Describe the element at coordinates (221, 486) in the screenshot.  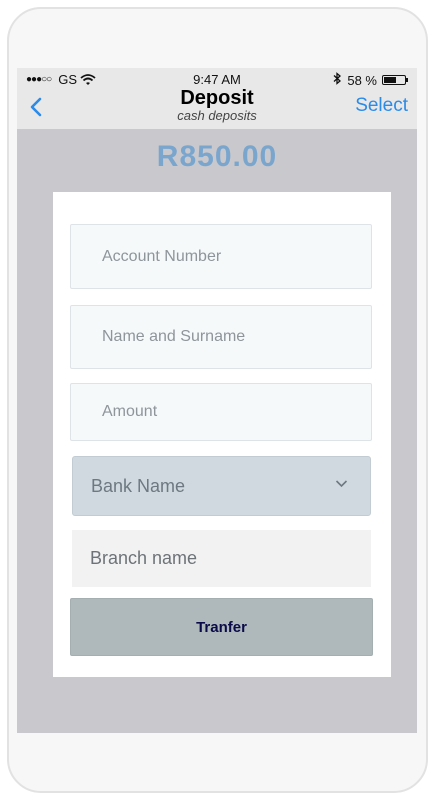
I see `bank-name-select: Bank Name` at that location.